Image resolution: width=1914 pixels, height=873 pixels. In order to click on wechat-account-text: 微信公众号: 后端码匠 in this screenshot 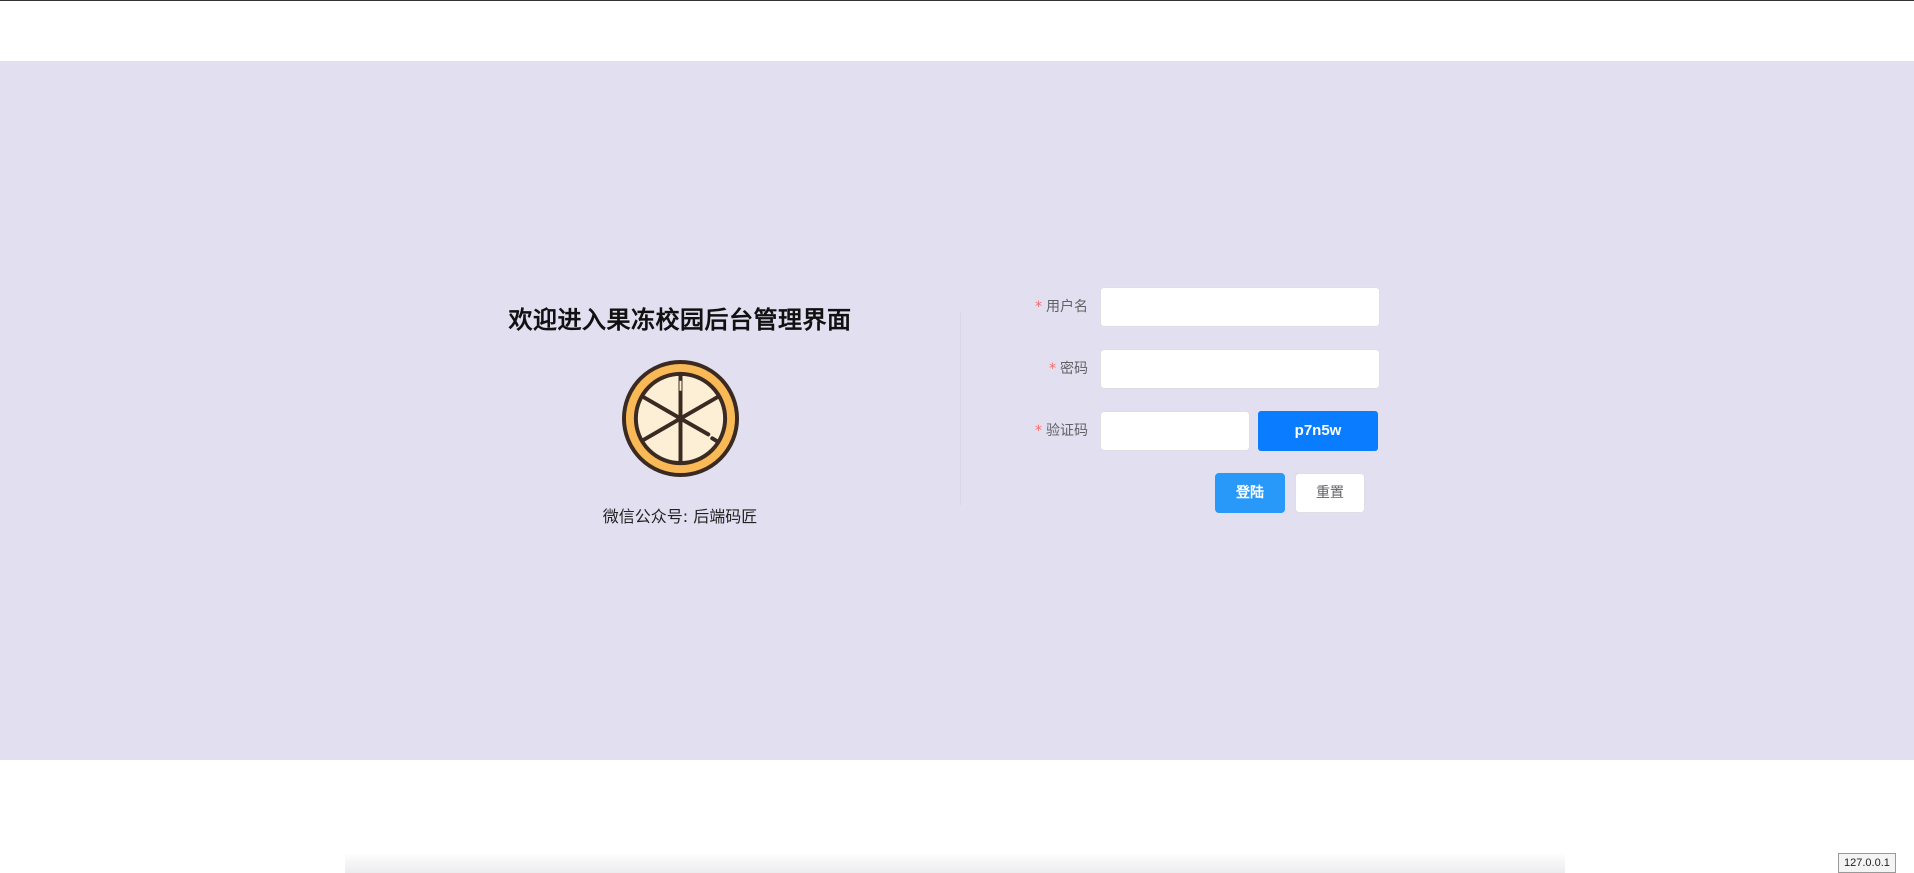, I will do `click(680, 516)`.